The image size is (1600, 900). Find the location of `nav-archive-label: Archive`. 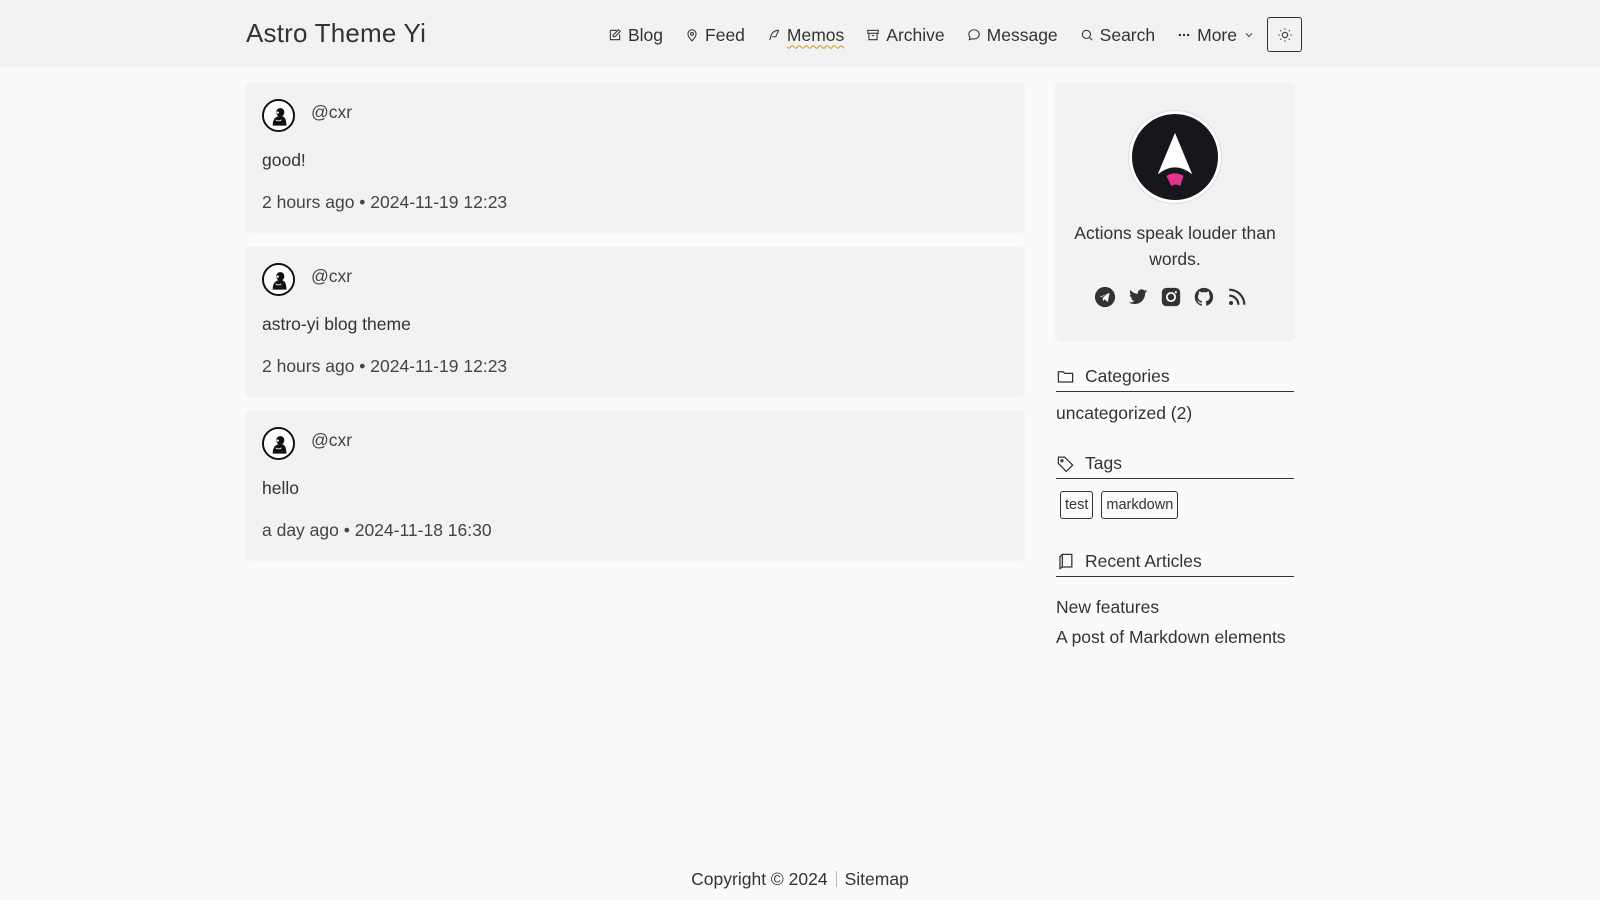

nav-archive-label: Archive is located at coordinates (915, 34).